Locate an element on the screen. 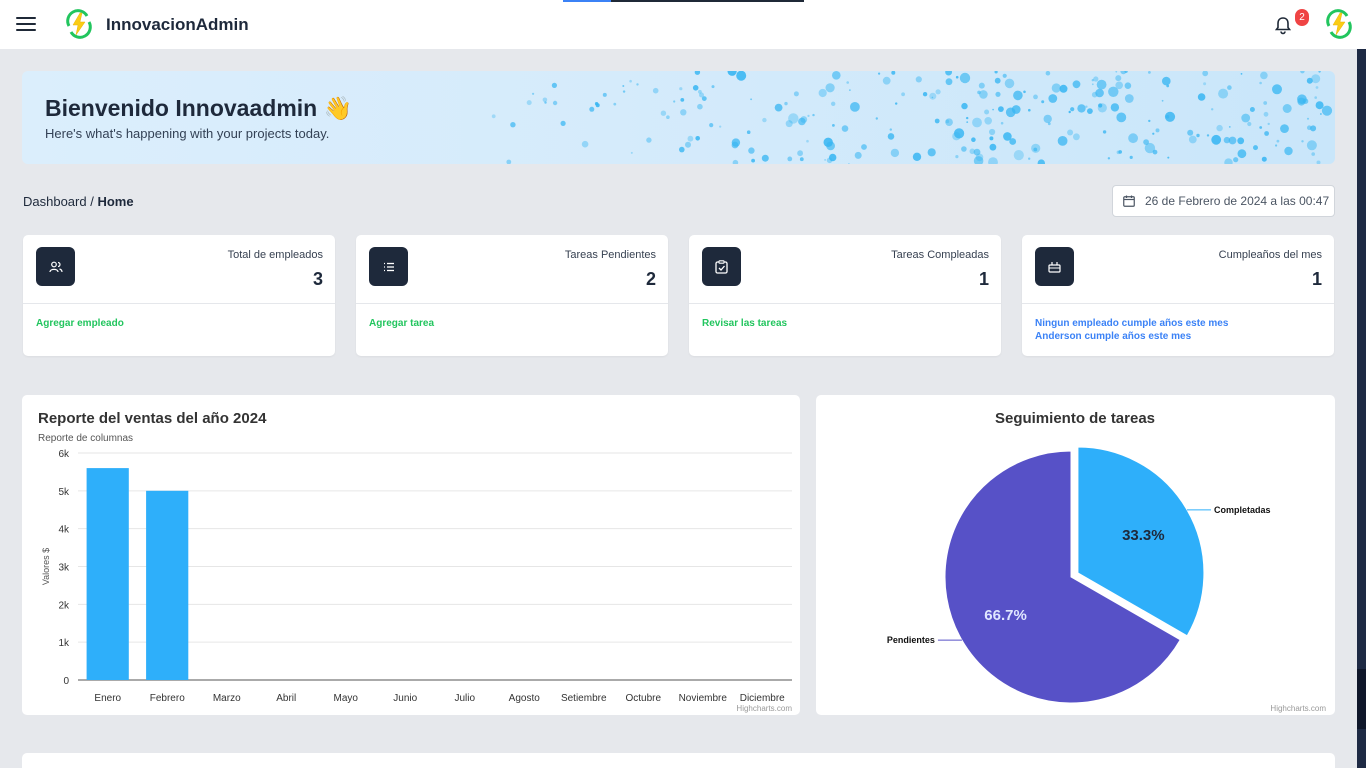 This screenshot has height=768, width=1366. scrollbar is located at coordinates (1361, 408).